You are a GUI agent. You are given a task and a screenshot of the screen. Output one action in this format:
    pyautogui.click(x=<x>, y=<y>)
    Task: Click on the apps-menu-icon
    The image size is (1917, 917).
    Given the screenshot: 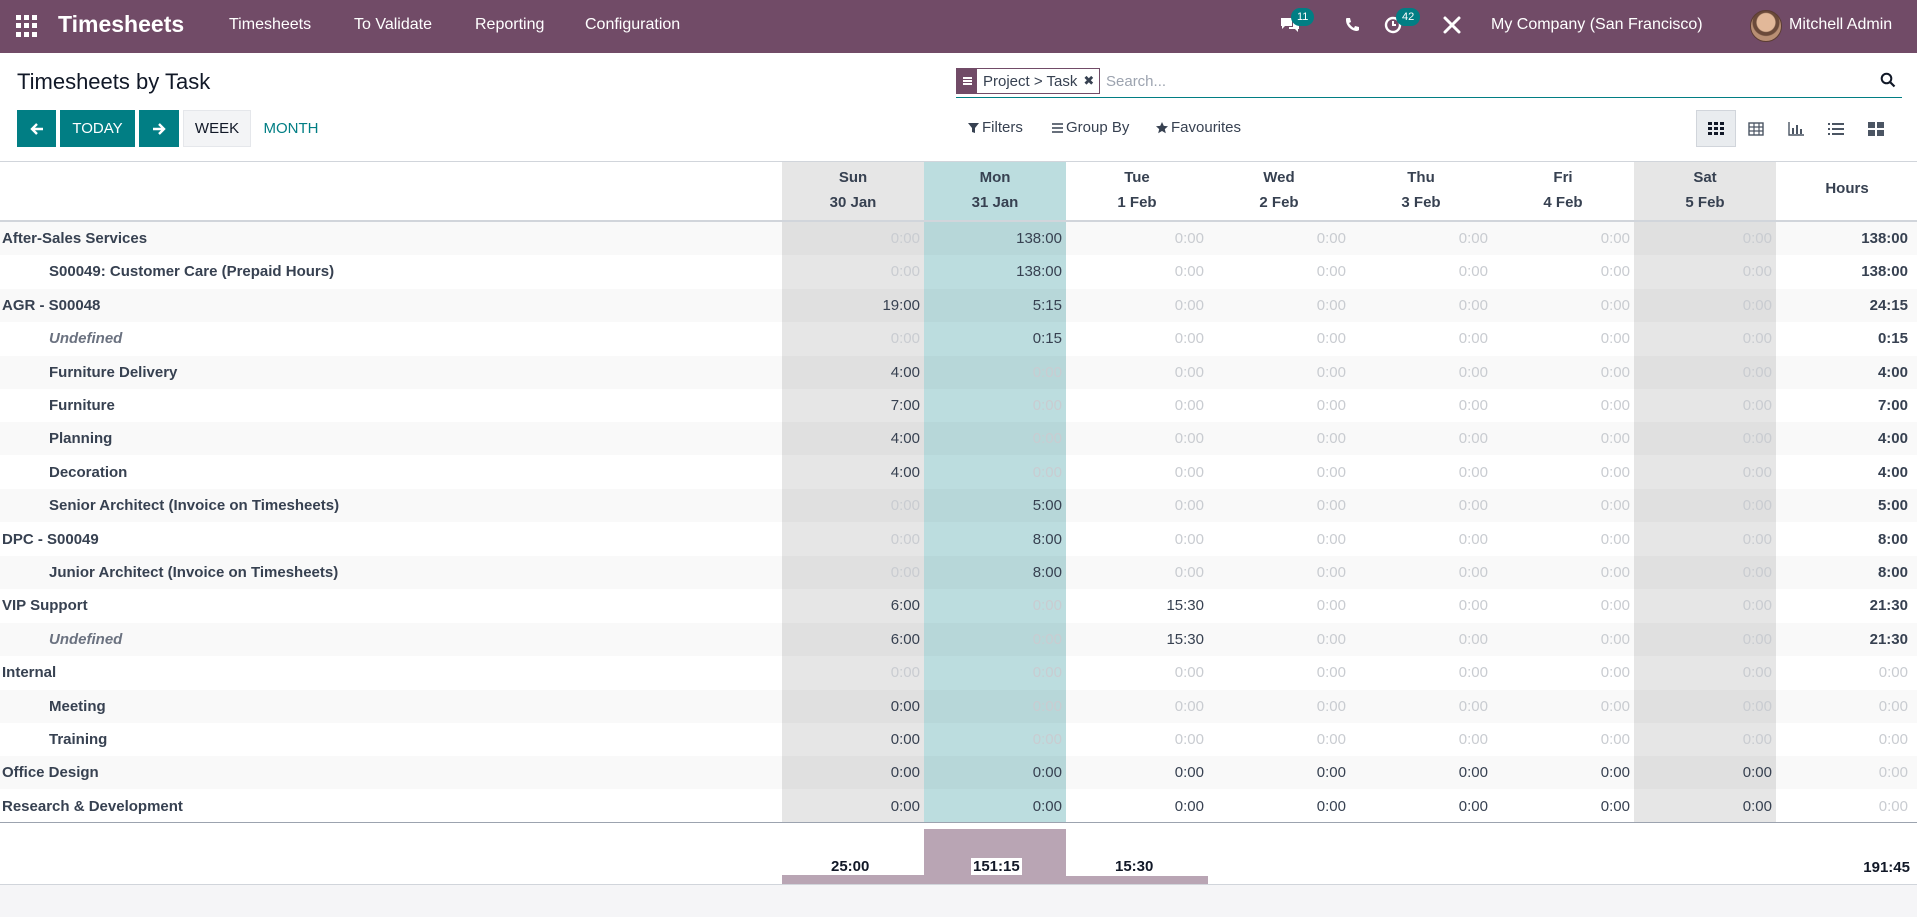 What is the action you would take?
    pyautogui.click(x=27, y=26)
    